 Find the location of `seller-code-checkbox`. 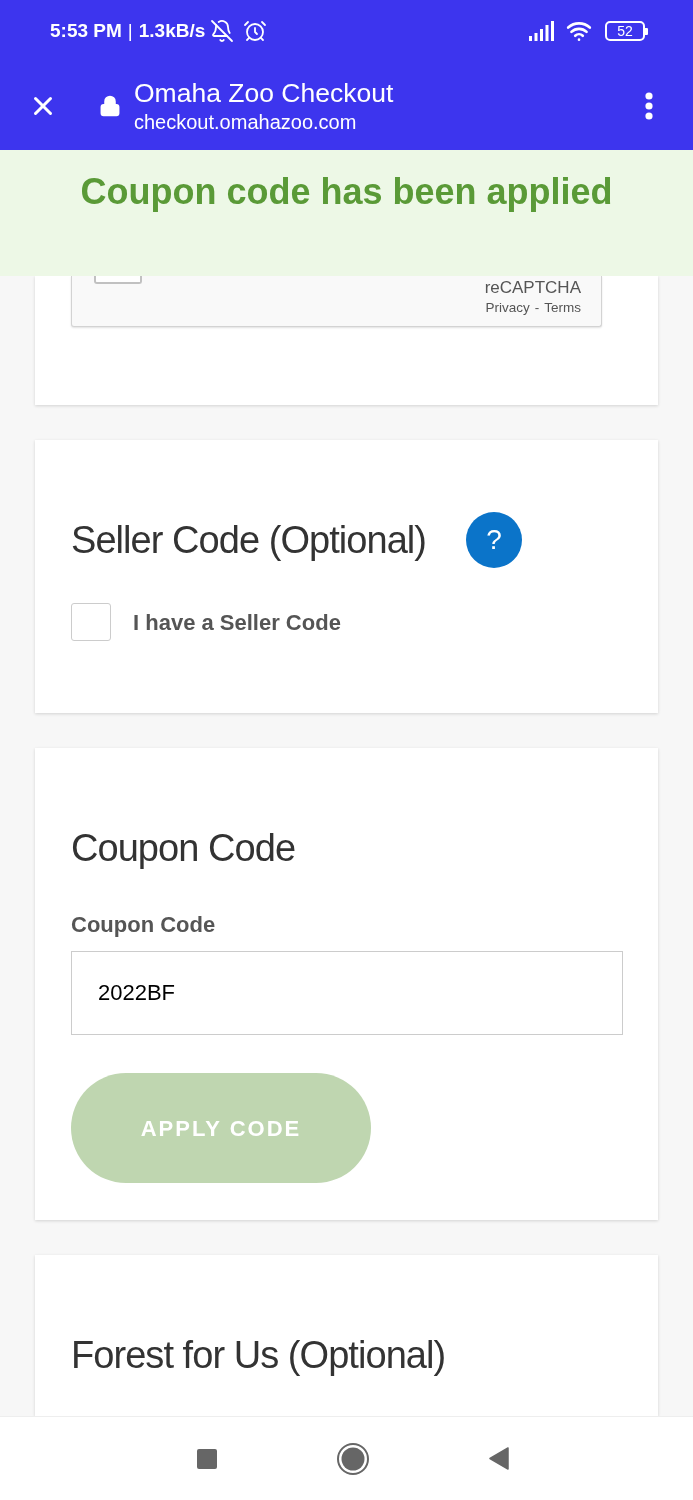

seller-code-checkbox is located at coordinates (91, 622).